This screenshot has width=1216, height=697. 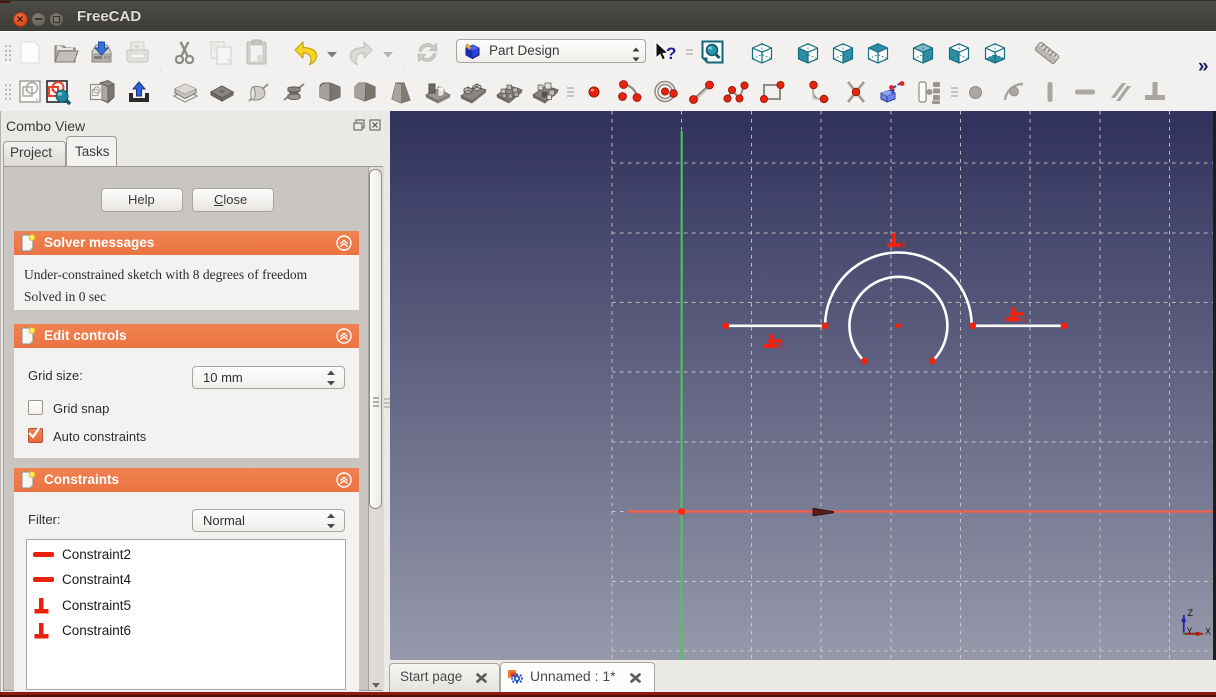 I want to click on svg-text: X, so click(x=1208, y=632).